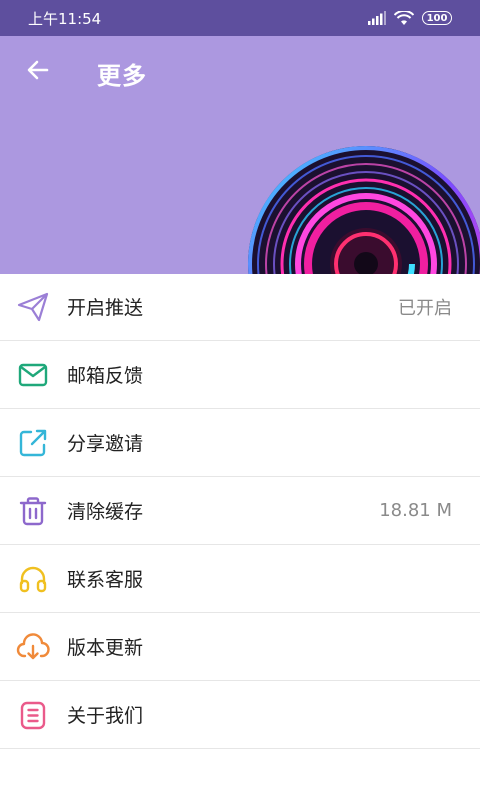  What do you see at coordinates (33, 511) in the screenshot?
I see `trash-icon` at bounding box center [33, 511].